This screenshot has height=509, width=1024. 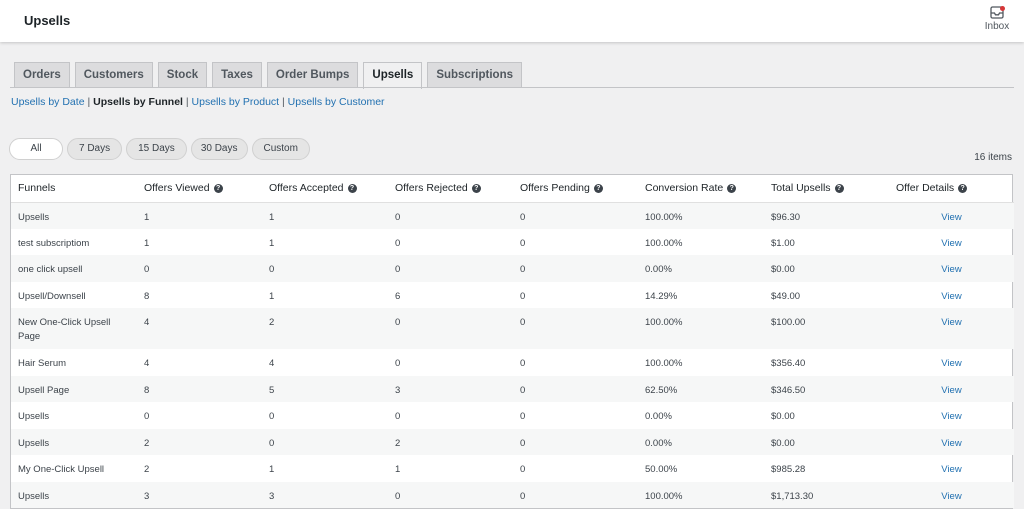 What do you see at coordinates (182, 75) in the screenshot?
I see `tab-stock: Stock` at bounding box center [182, 75].